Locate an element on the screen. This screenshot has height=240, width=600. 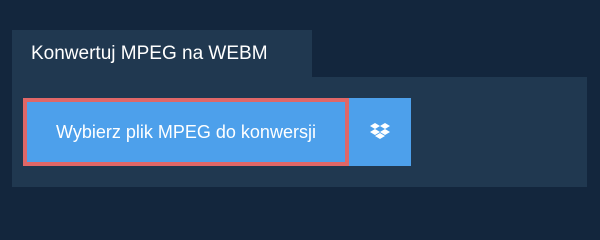
dropbox-button is located at coordinates (380, 132).